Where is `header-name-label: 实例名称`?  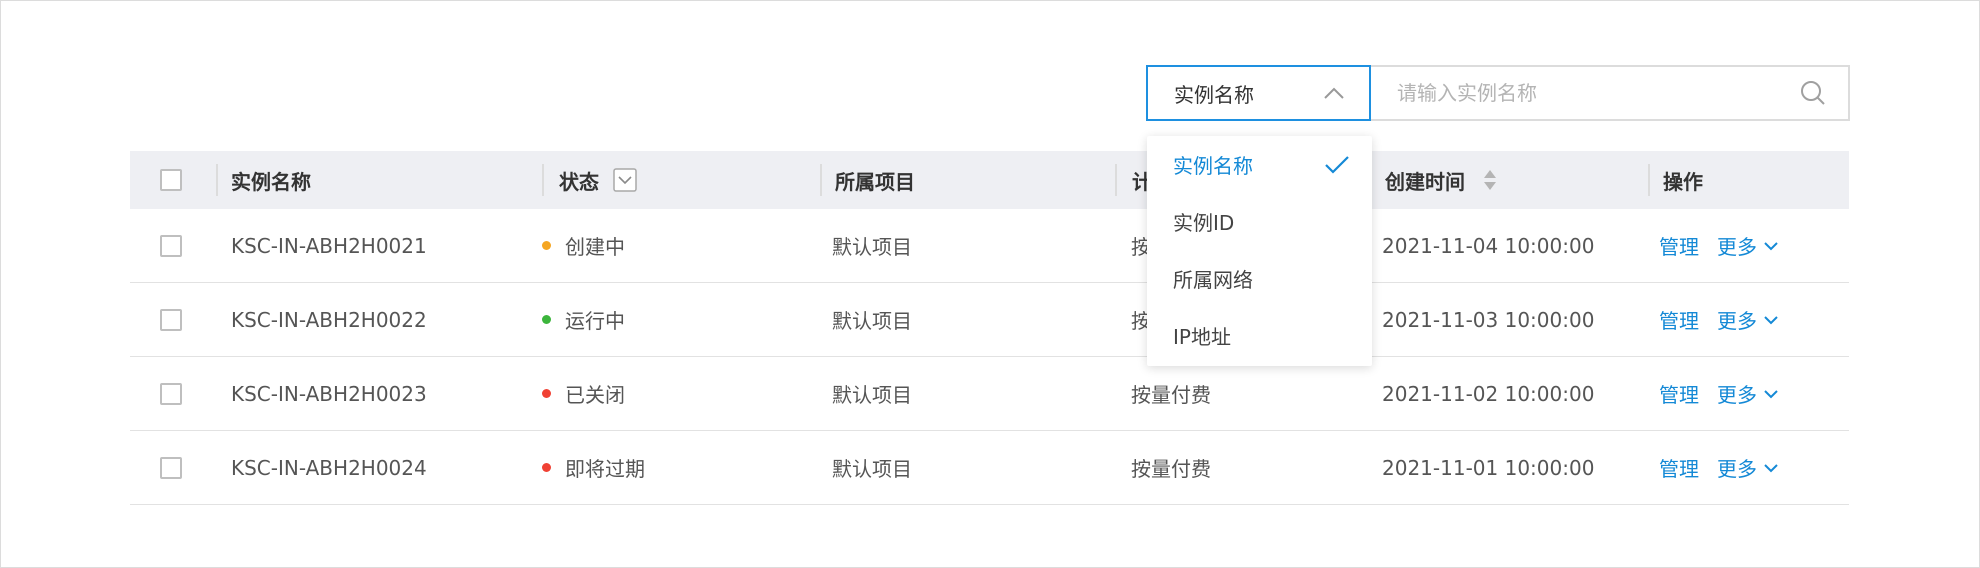 header-name-label: 实例名称 is located at coordinates (271, 180).